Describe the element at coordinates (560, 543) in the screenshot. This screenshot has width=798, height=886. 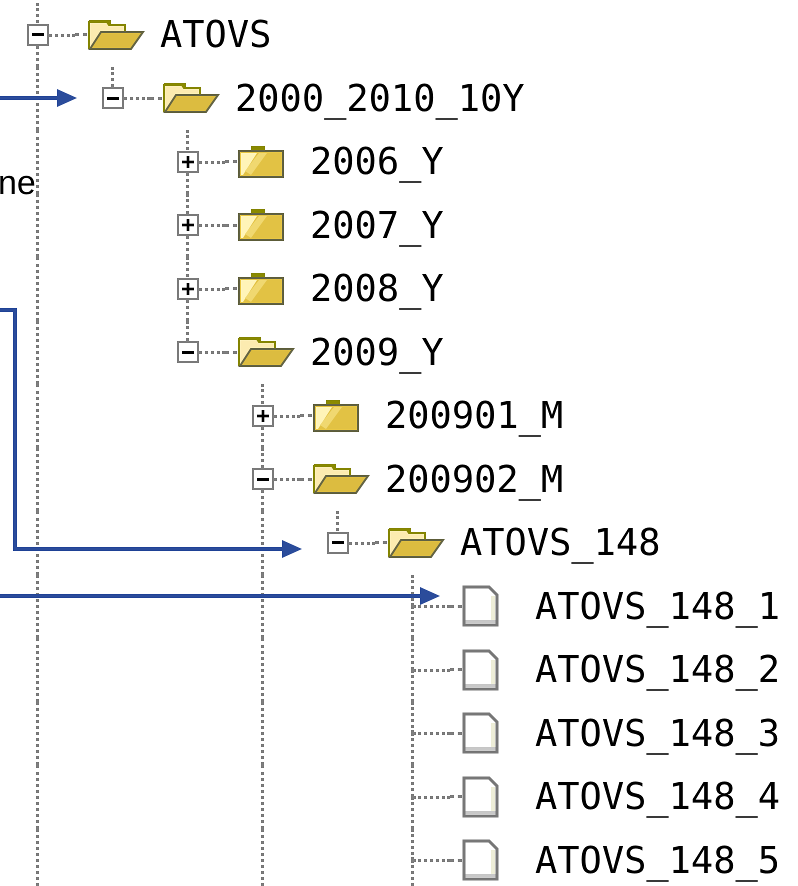
I see `node-label: ATOVS_148` at that location.